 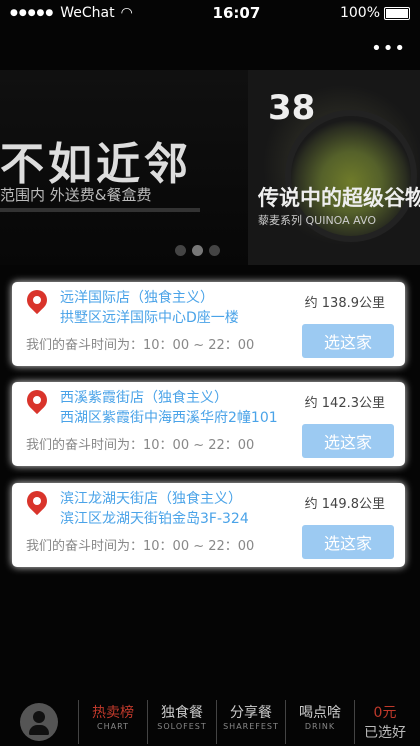 I want to click on tab-sublabel: SHAREFEST, so click(x=251, y=726).